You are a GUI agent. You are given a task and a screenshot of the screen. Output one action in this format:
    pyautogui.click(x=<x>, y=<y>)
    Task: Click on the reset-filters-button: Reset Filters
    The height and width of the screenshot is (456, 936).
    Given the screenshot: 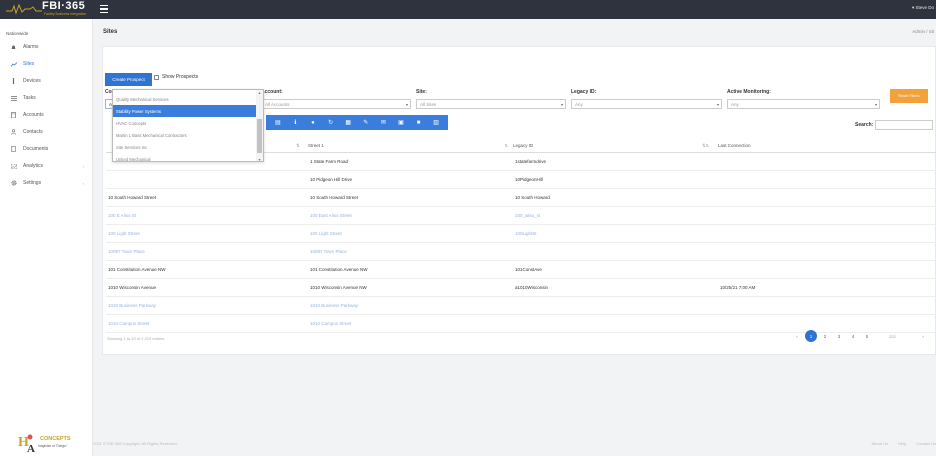 What is the action you would take?
    pyautogui.click(x=909, y=96)
    